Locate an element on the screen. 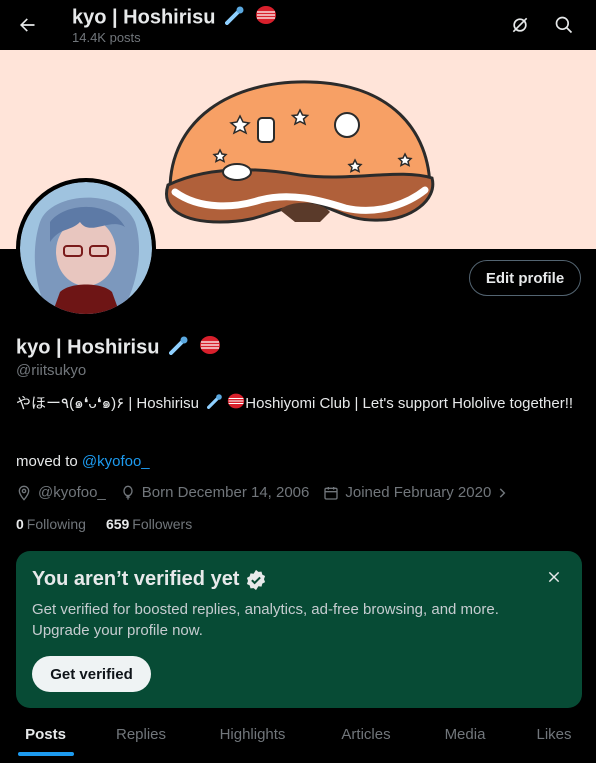  tab-highlights: Highlights is located at coordinates (252, 734).